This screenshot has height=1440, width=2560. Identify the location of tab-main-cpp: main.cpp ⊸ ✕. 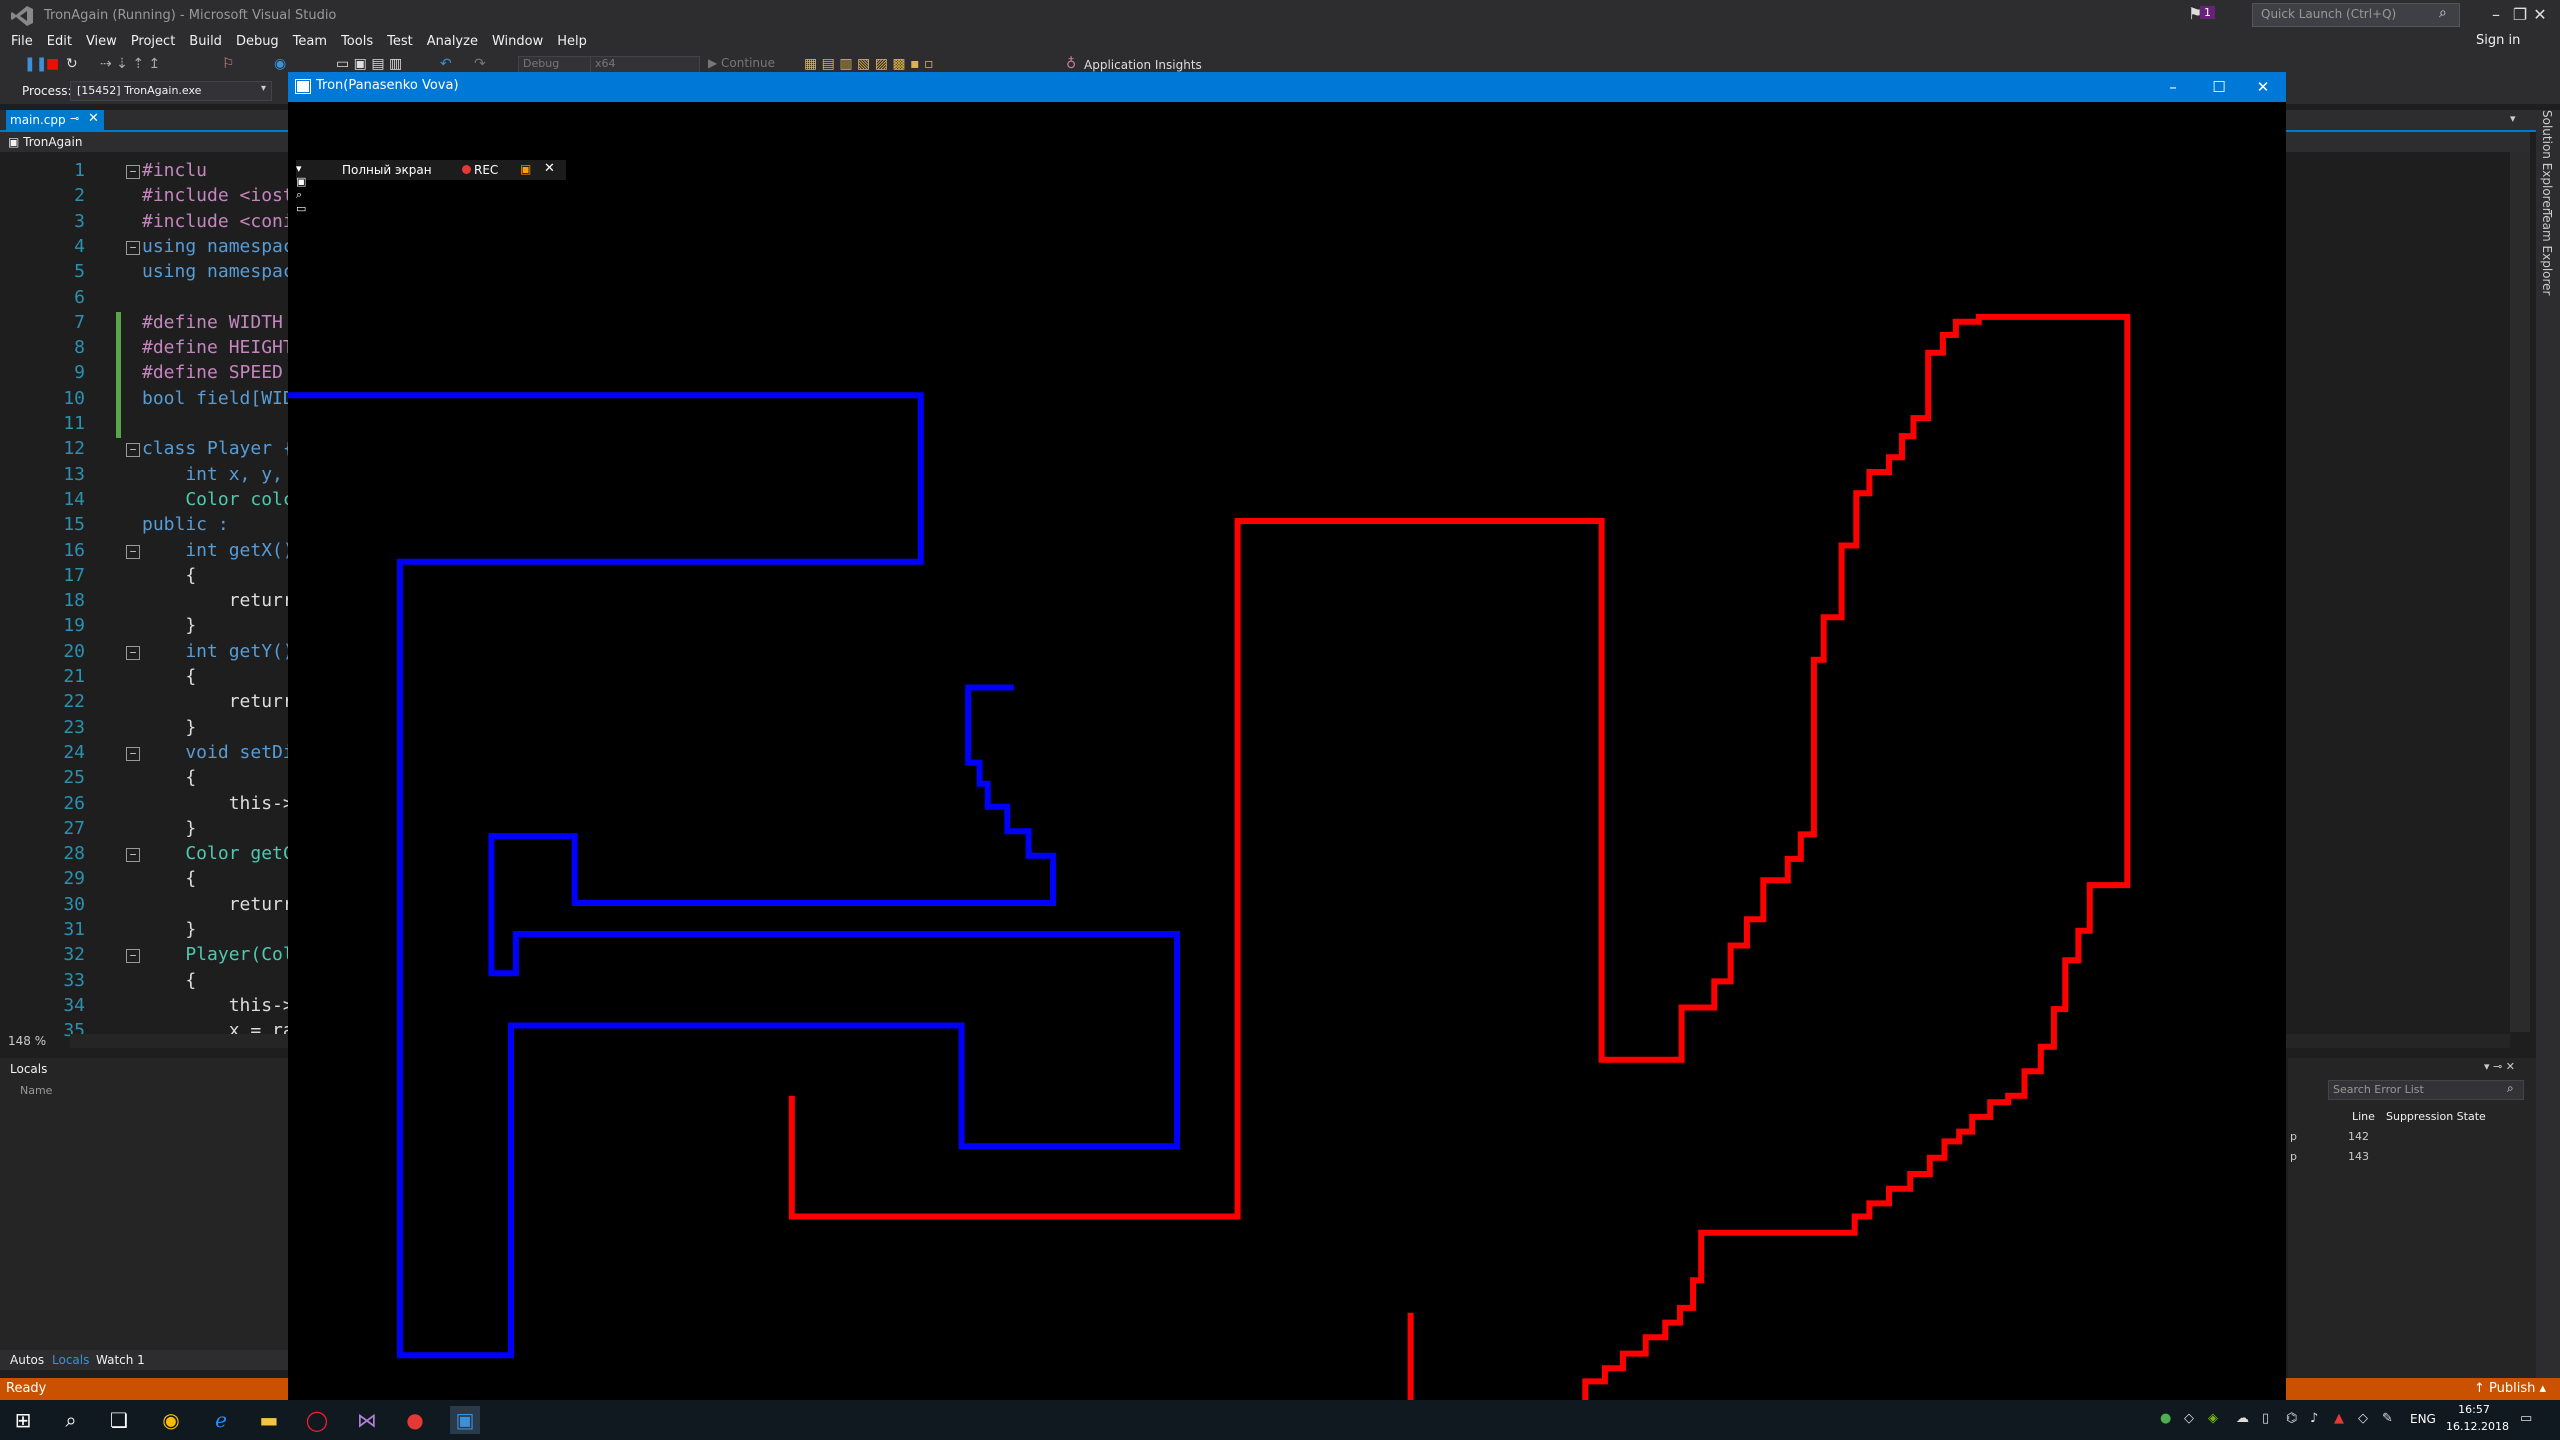
(55, 120).